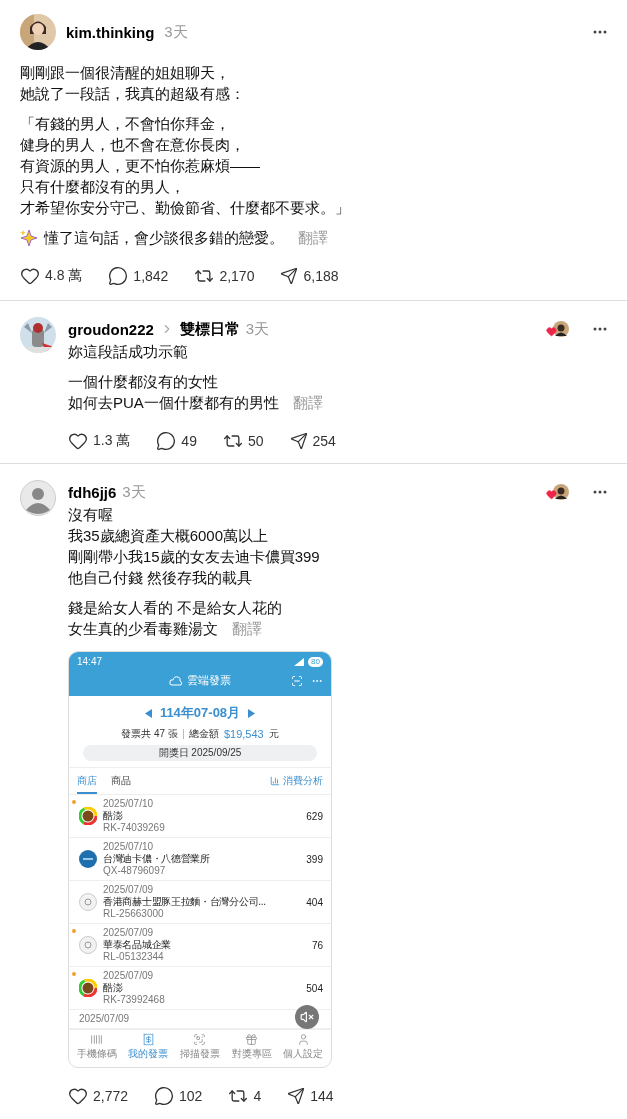  Describe the element at coordinates (137, 945) in the screenshot. I see `store-name: 華泰名品城企業` at that location.